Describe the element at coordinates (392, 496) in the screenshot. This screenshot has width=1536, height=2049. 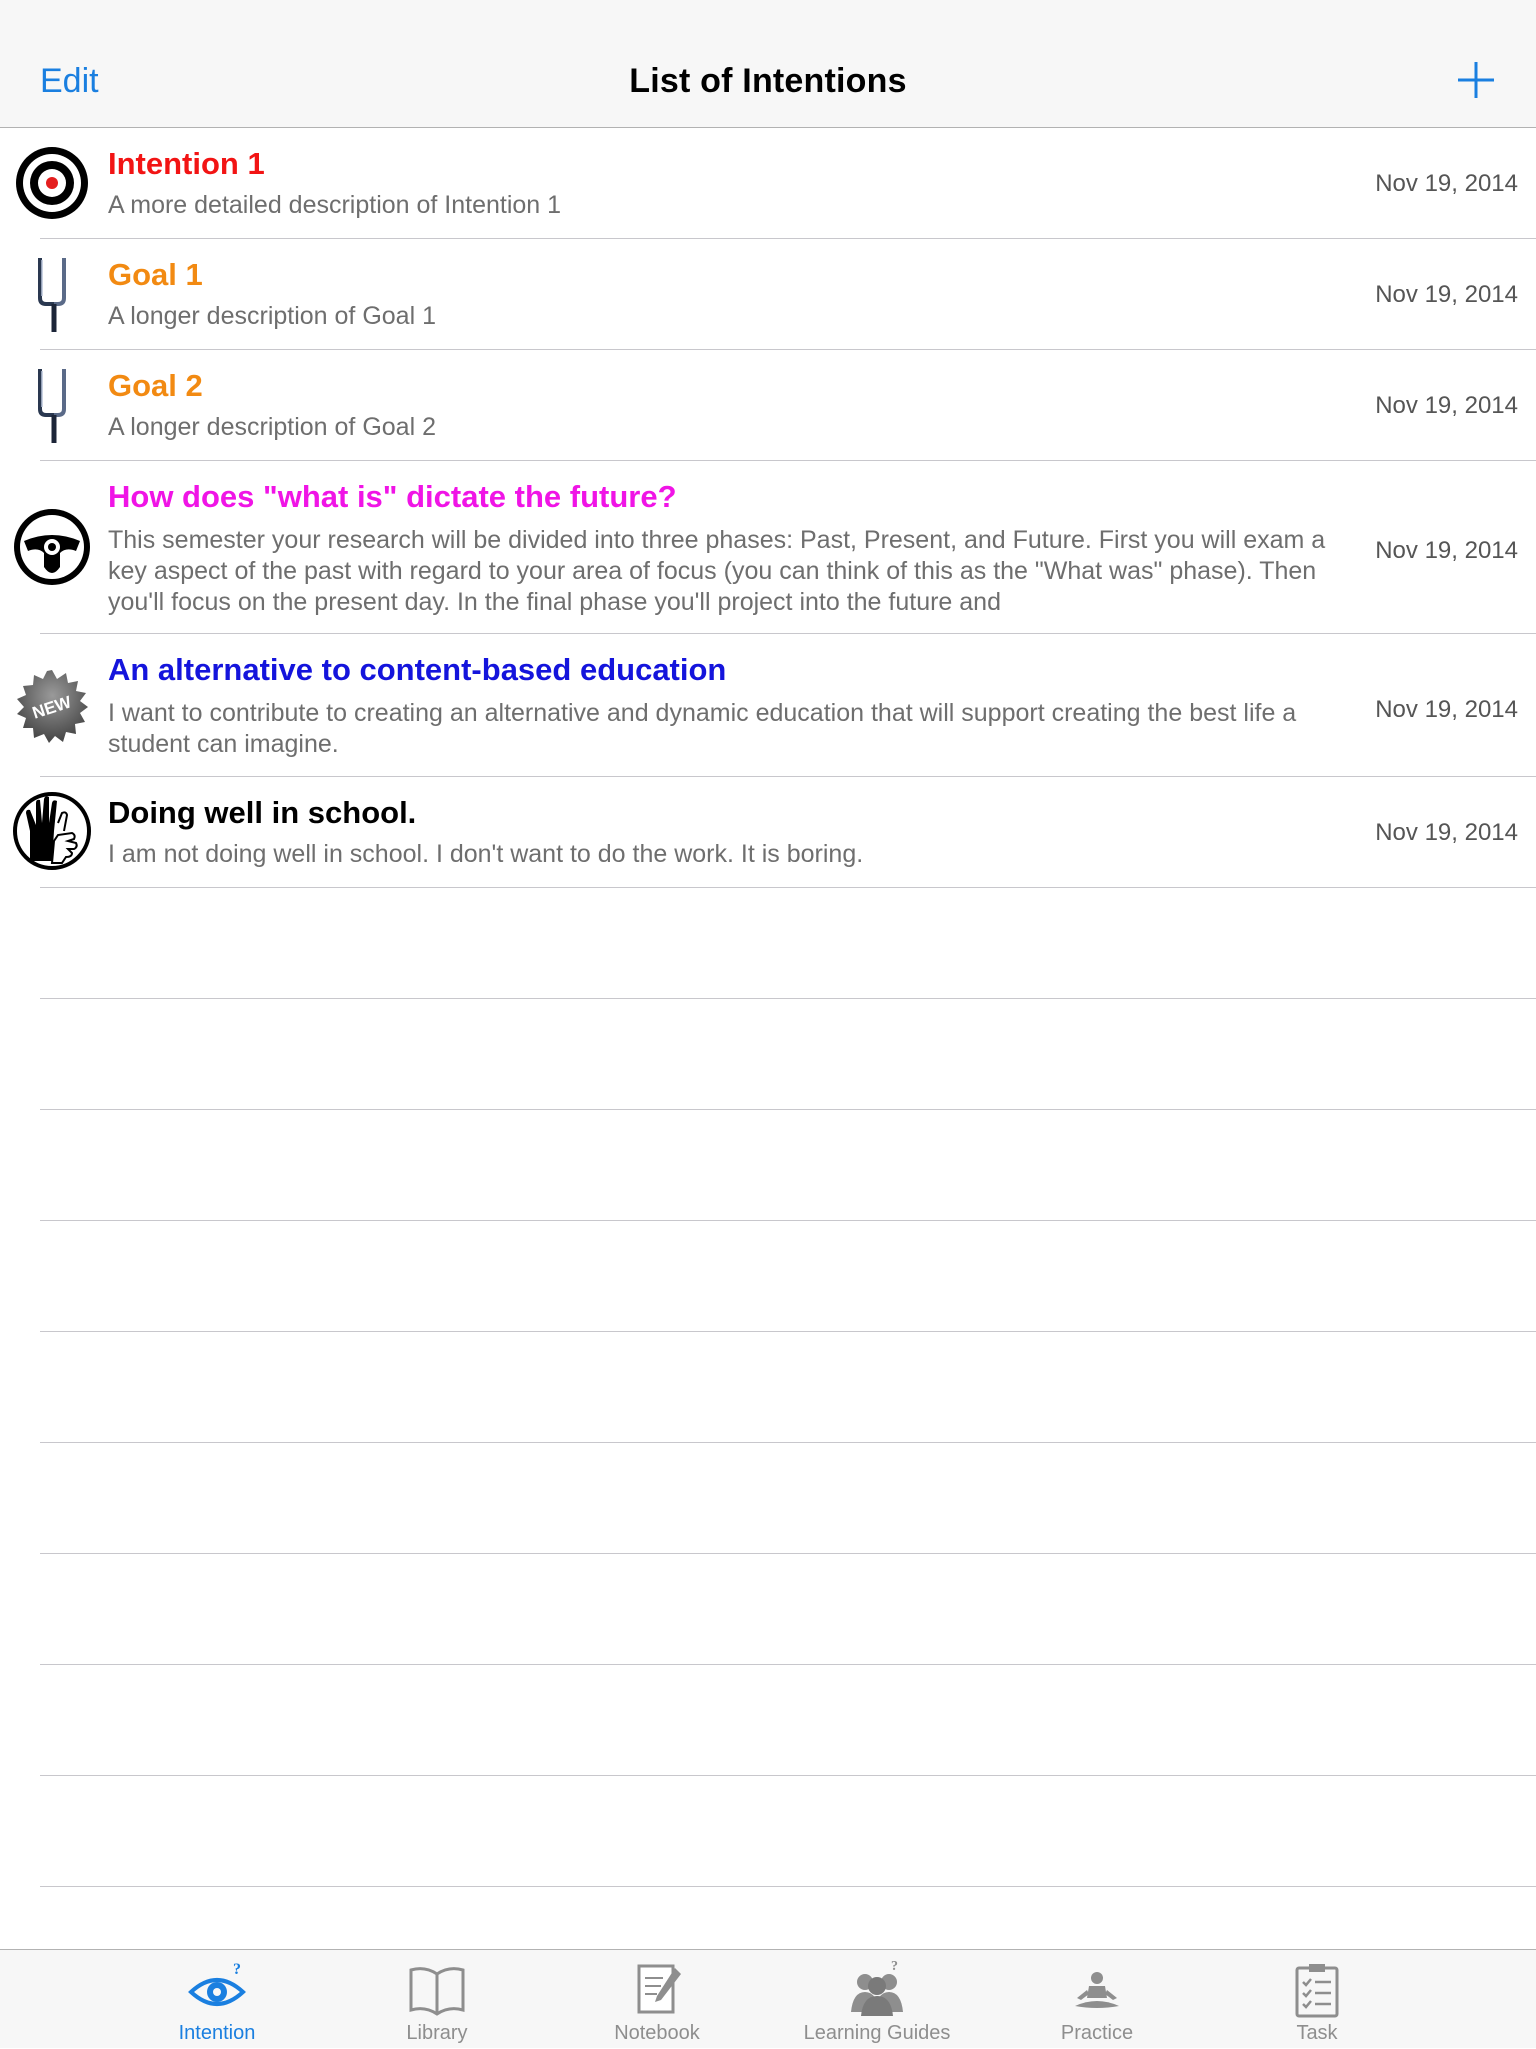
I see `intention-title: How does "what is" dictate the future?` at that location.